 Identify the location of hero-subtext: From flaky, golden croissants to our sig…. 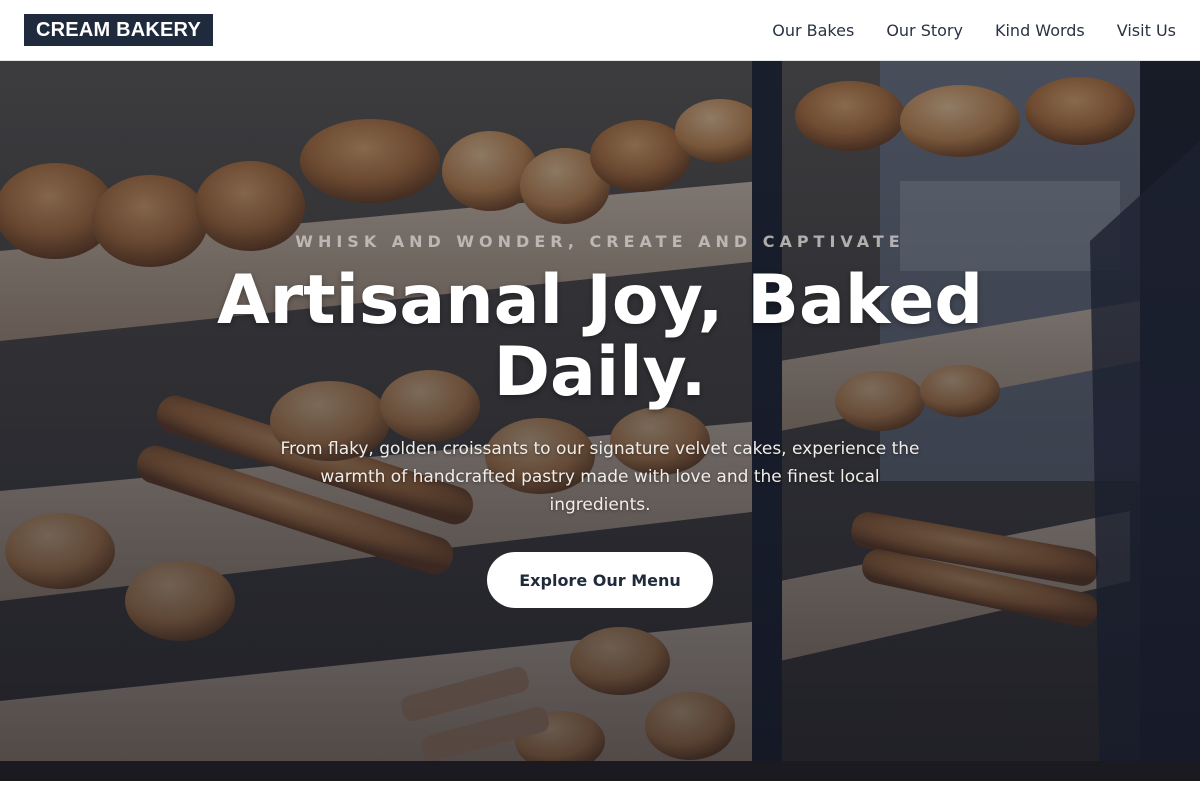
(600, 477).